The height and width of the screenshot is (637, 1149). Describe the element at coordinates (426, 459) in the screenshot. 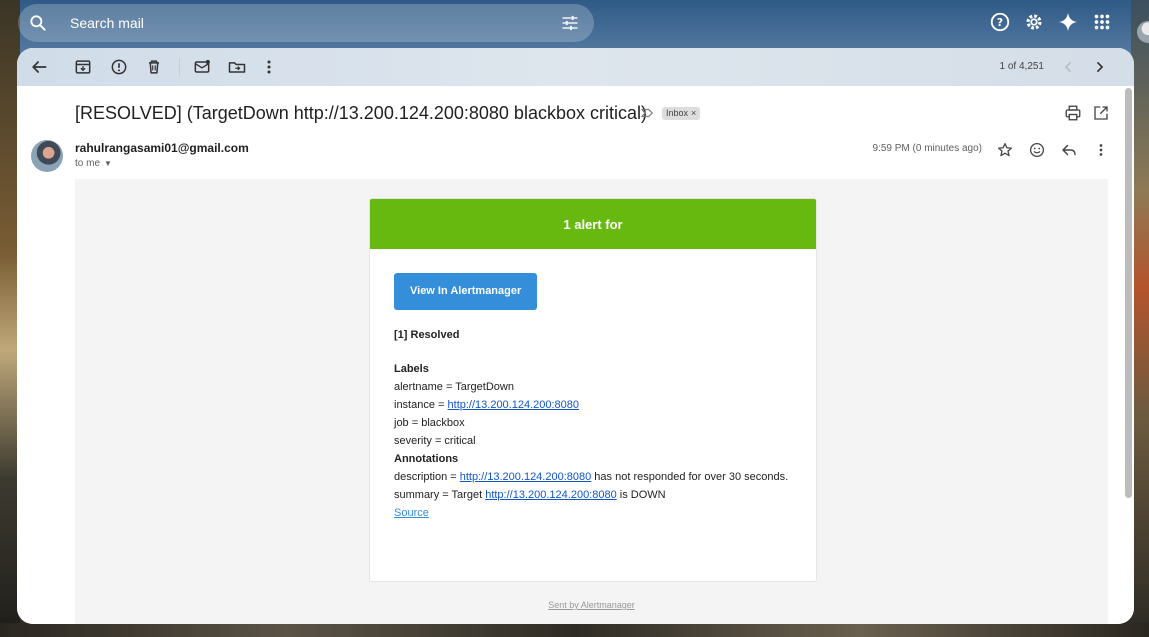

I see `annotations-heading: Annotations` at that location.